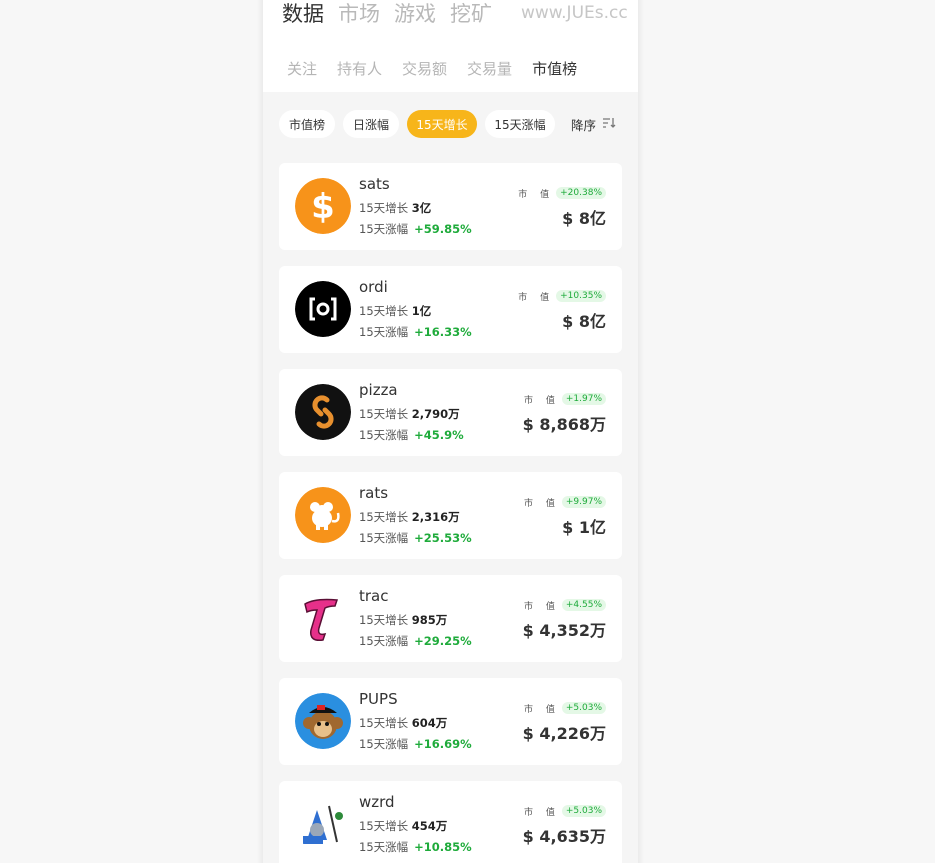 Image resolution: width=935 pixels, height=863 pixels. Describe the element at coordinates (574, 13) in the screenshot. I see `site-watermark: www.JUEs.cc` at that location.